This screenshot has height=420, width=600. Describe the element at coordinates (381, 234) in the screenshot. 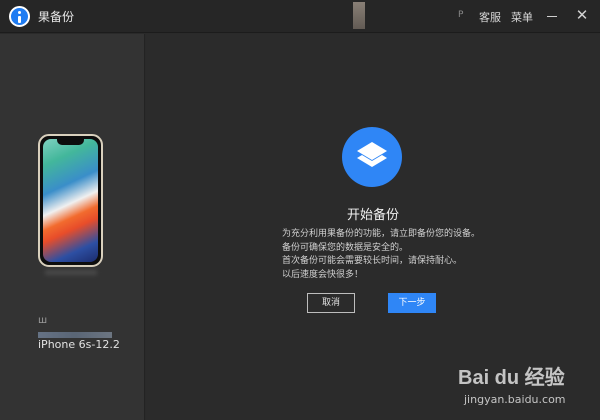

I see `description-line: 为充分利用果备份的功能，请立即备份您的设备。` at that location.